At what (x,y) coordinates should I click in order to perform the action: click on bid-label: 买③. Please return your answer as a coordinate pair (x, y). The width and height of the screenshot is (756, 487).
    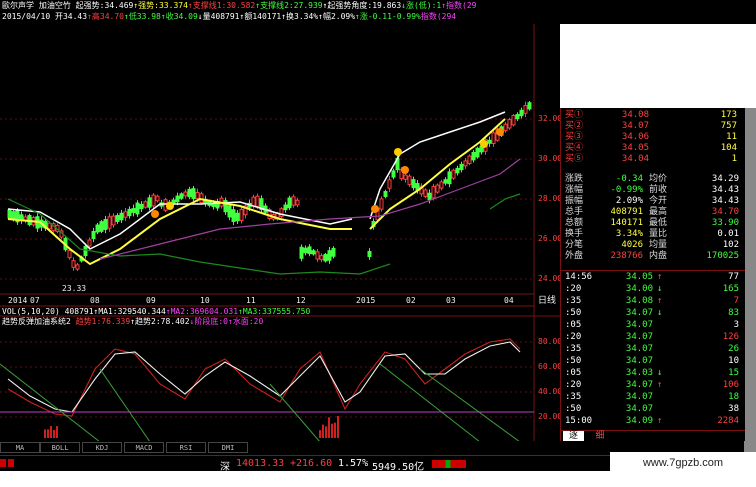
    Looking at the image, I should click on (574, 137).